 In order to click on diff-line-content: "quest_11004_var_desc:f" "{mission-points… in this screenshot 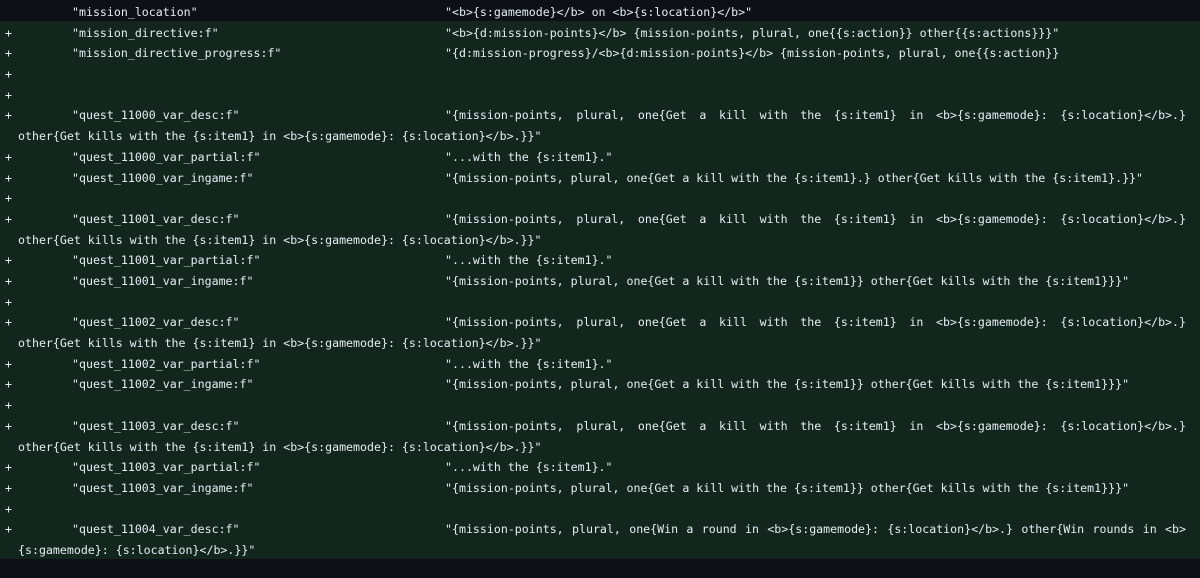, I will do `click(602, 539)`.